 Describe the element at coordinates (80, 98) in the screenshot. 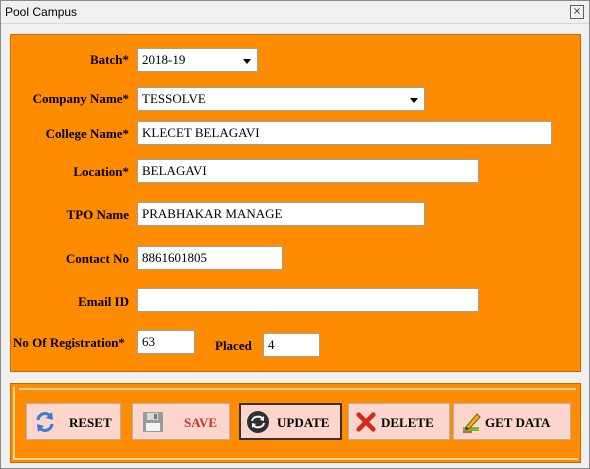

I see `company-name-label: Company Name*` at that location.